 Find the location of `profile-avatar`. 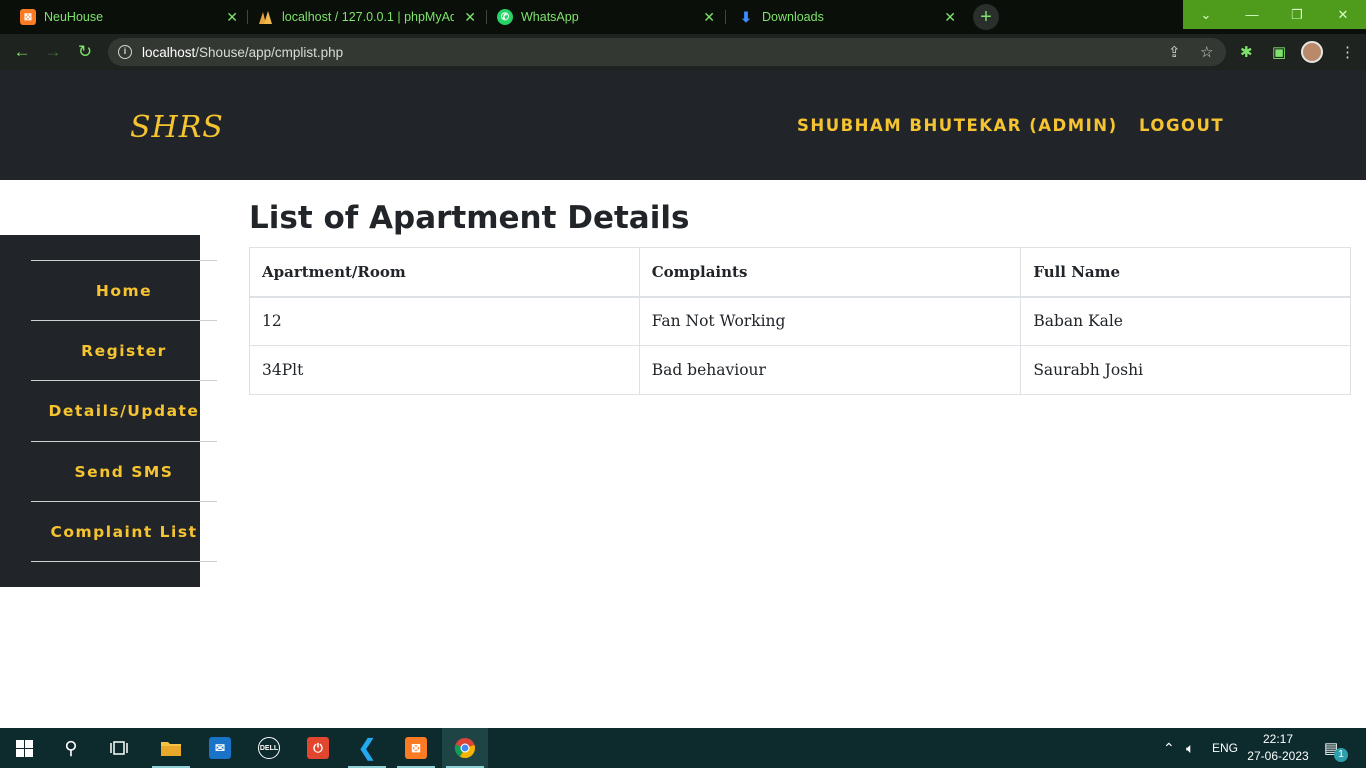

profile-avatar is located at coordinates (1312, 52).